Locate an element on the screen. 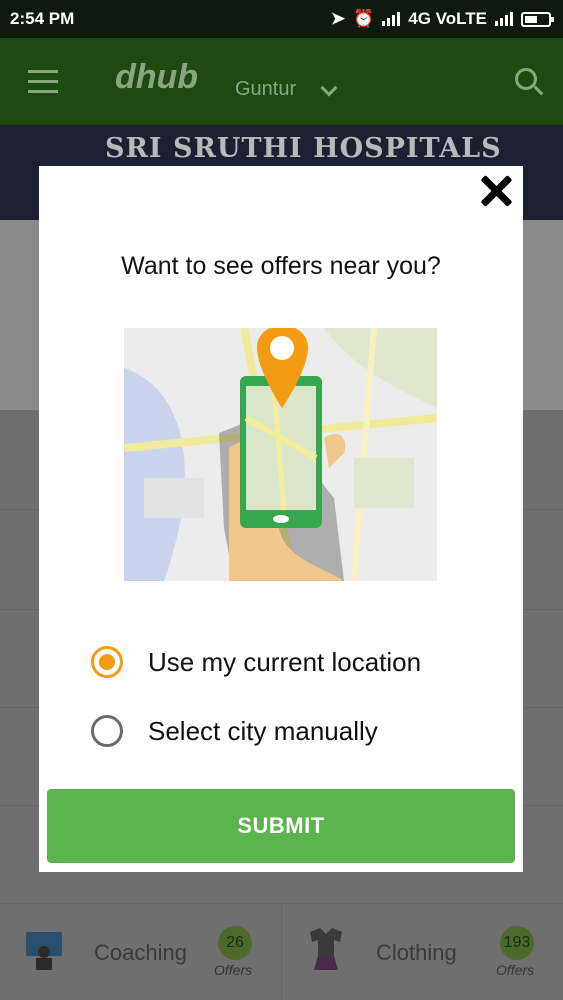 The image size is (563, 1000). chevron-down-icon is located at coordinates (329, 88).